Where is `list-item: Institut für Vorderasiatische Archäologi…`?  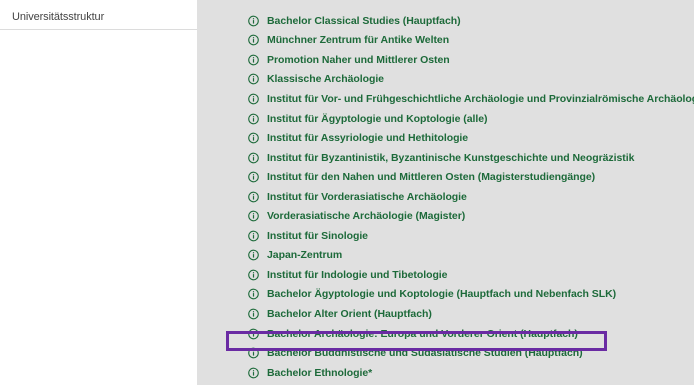 list-item: Institut für Vorderasiatische Archäologi… is located at coordinates (445, 197).